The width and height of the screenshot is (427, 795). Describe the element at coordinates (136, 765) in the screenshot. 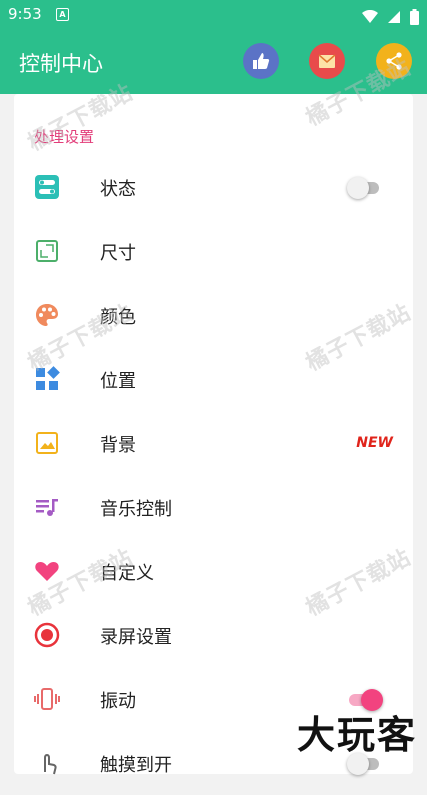

I see `setting-label: 触摸到开` at that location.